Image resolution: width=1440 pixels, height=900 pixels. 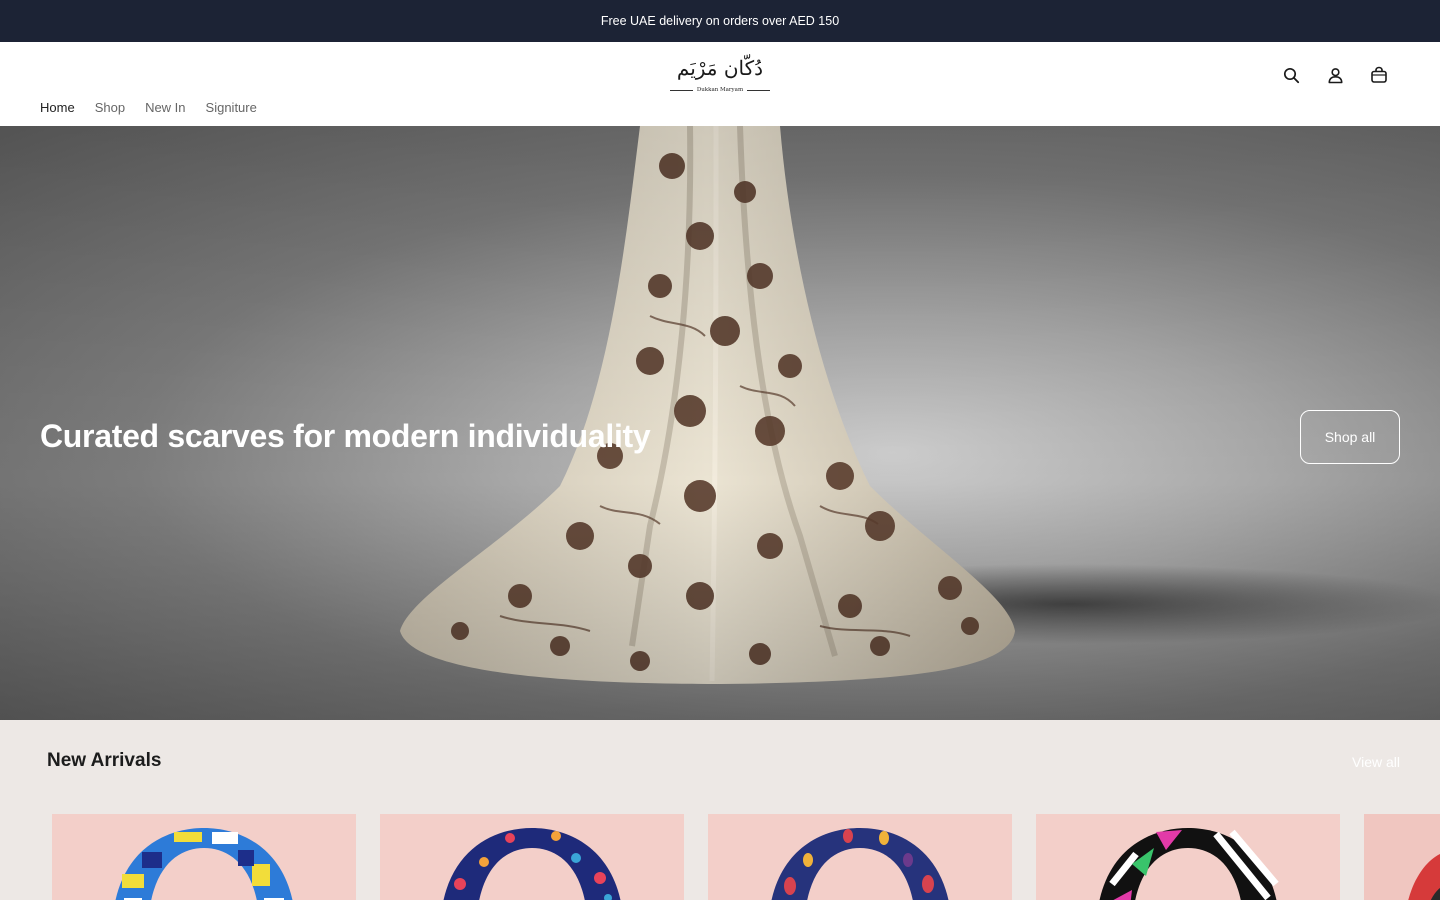 What do you see at coordinates (104, 760) in the screenshot?
I see `section-title: New Arrivals` at bounding box center [104, 760].